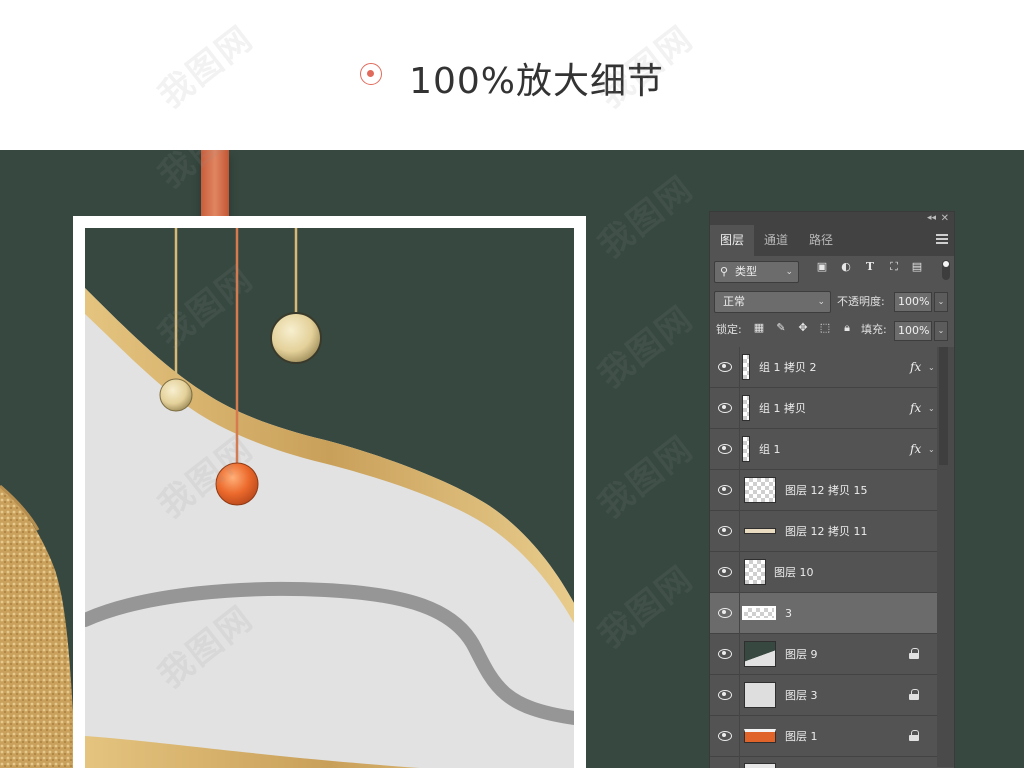  Describe the element at coordinates (823, 654) in the screenshot. I see `layer-row: 图层 9` at that location.